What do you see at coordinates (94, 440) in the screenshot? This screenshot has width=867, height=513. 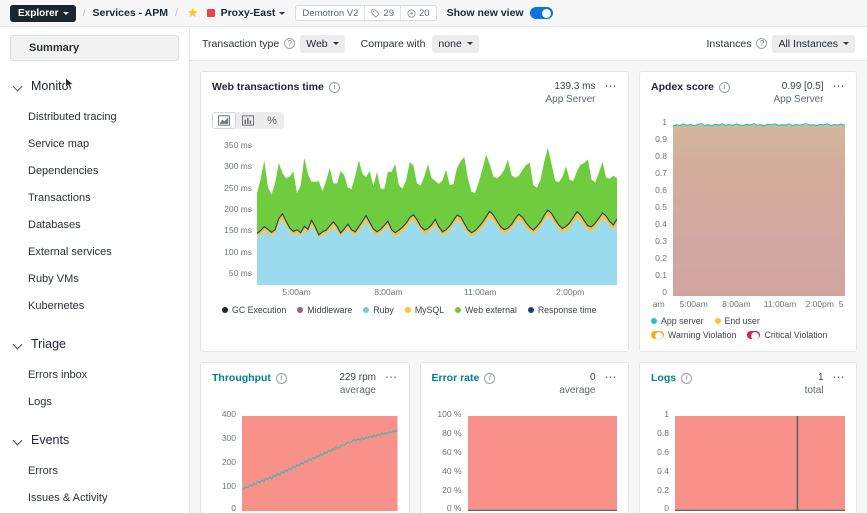 I see `sidebar-group-events: Events` at bounding box center [94, 440].